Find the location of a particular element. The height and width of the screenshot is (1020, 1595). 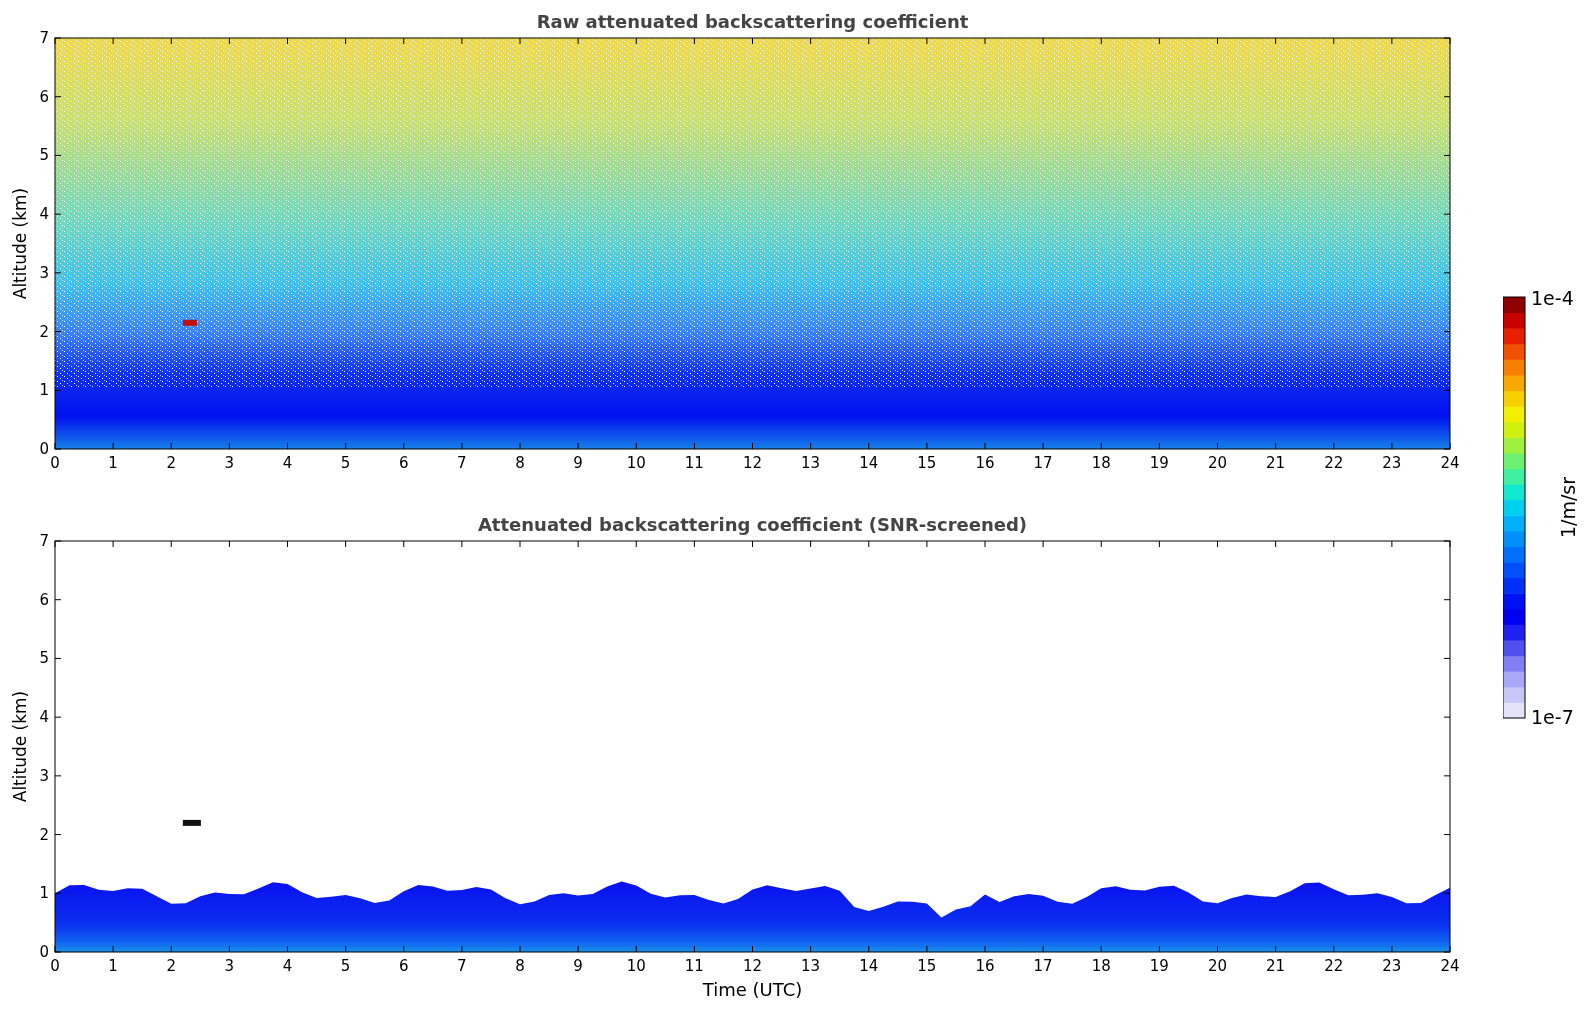

plot-title: Attenuated backscattering coefficient (SNR-screened) is located at coordinates (752, 524).